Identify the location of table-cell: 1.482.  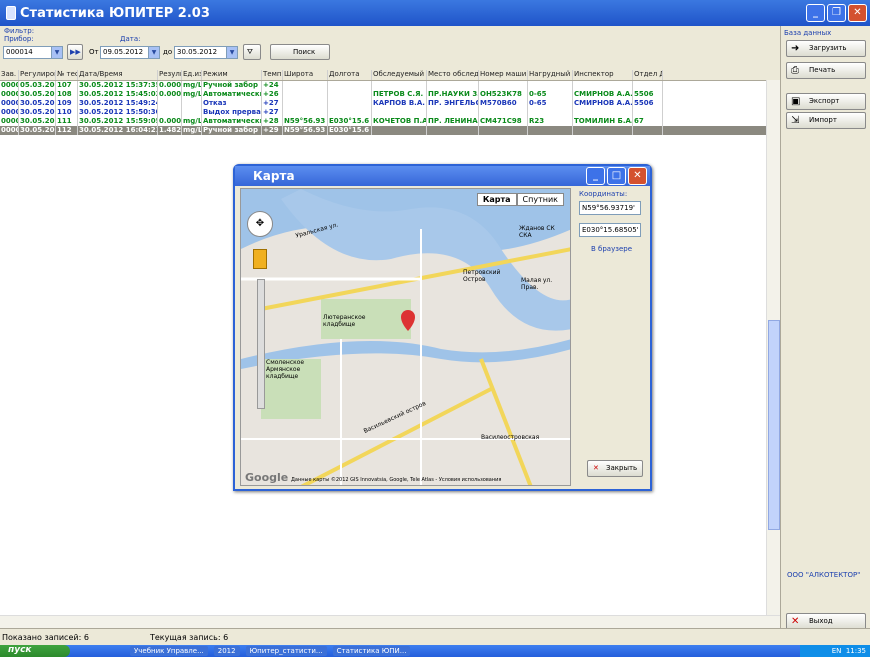
(170, 130).